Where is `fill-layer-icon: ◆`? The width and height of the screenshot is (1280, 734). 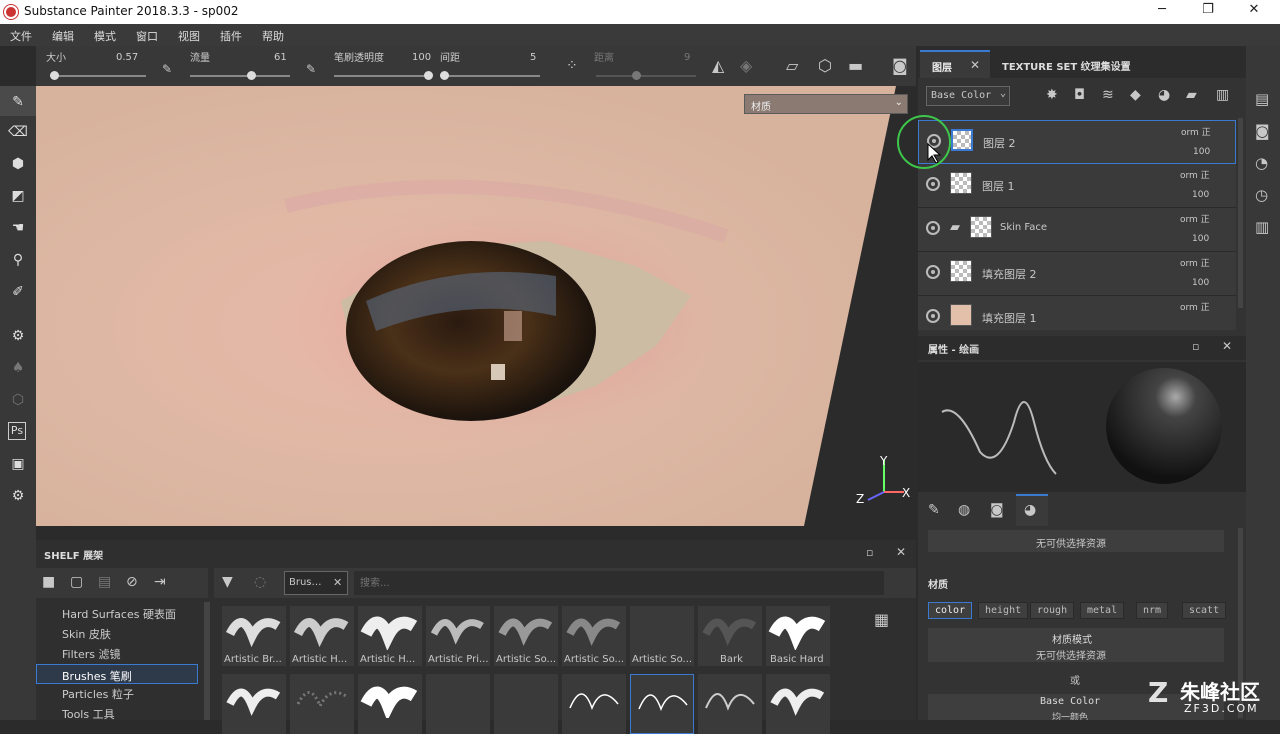
fill-layer-icon: ◆ is located at coordinates (1135, 95).